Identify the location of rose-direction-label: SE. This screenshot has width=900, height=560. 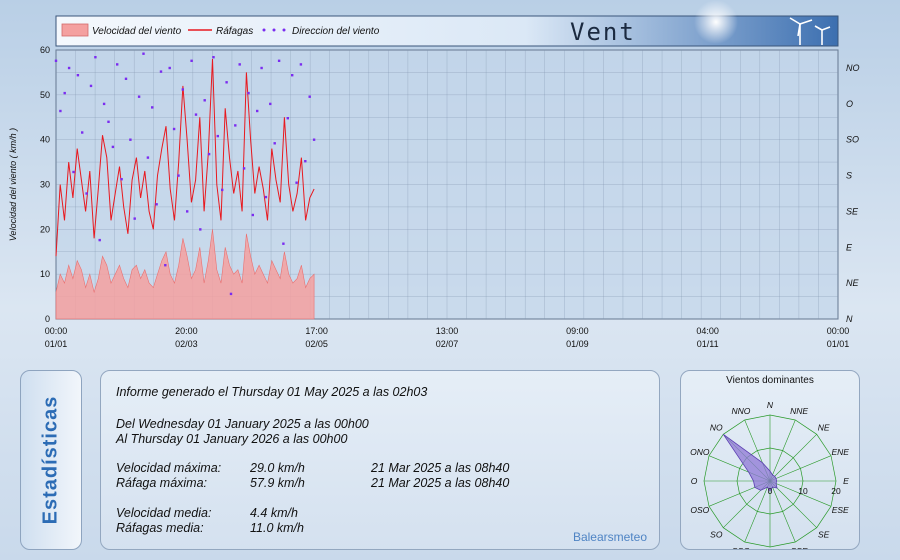
(824, 535).